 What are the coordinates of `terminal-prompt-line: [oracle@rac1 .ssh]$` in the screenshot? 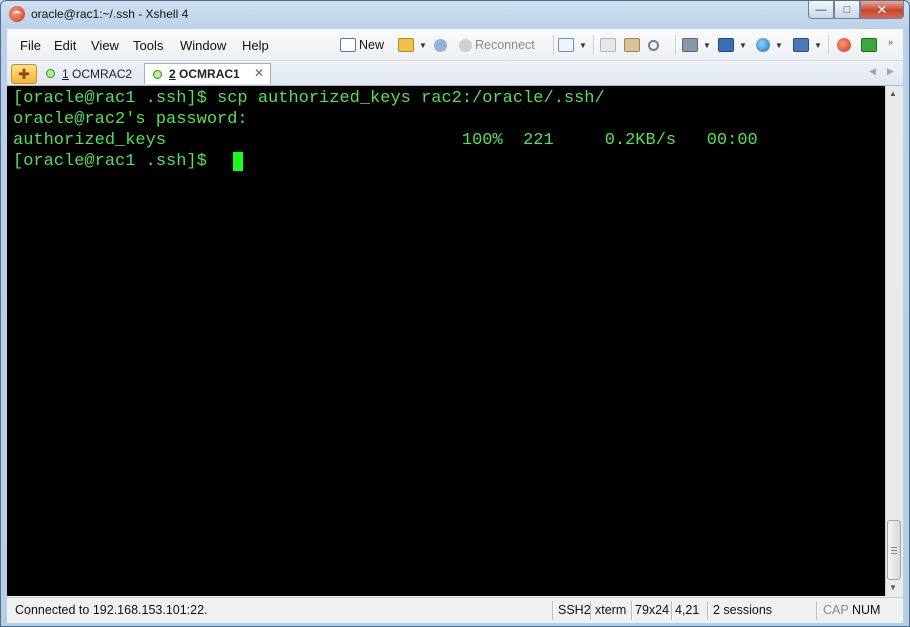 It's located at (115, 161).